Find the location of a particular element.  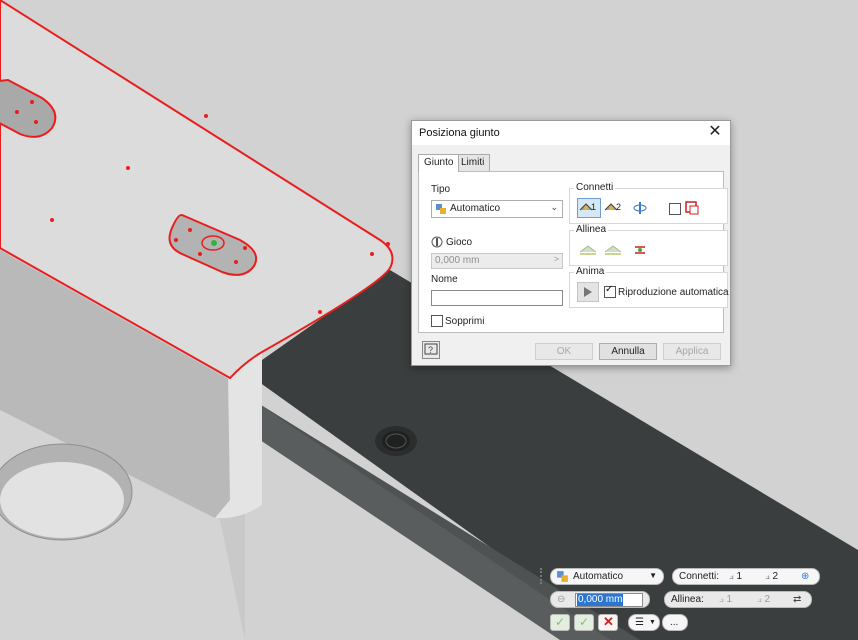

check-icon: ✓ is located at coordinates (560, 622).